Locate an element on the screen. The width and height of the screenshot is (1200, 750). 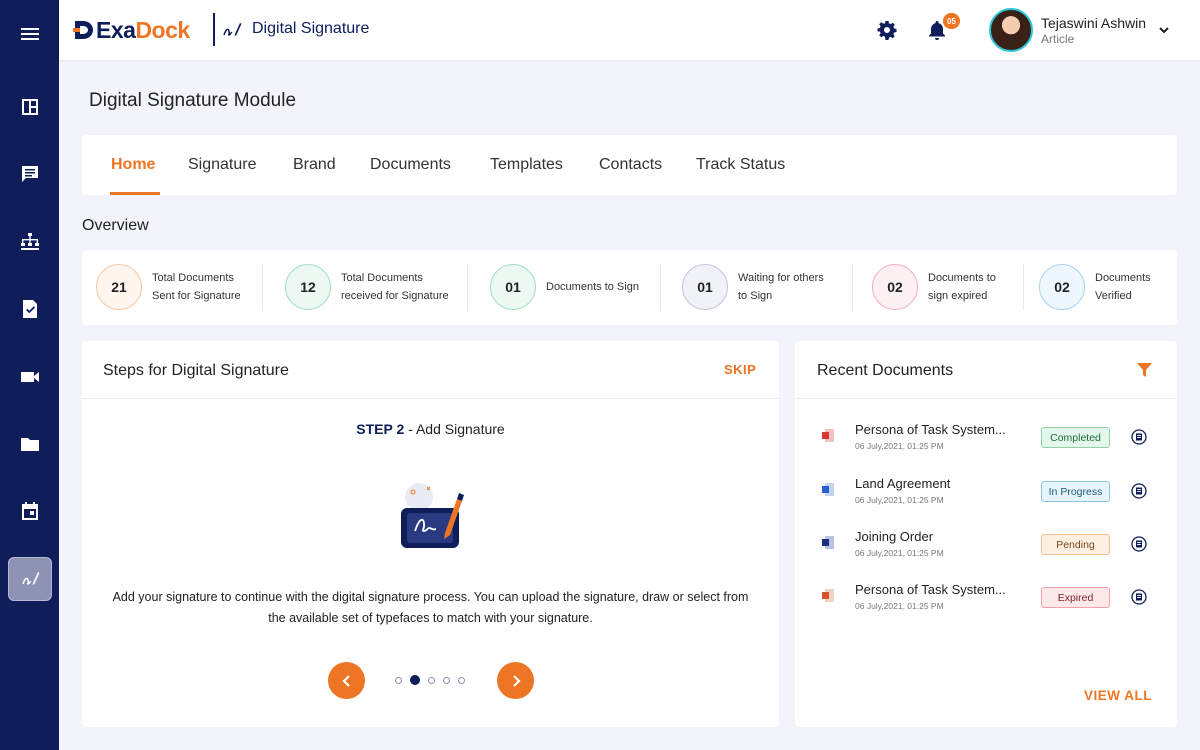
stat-documents-verified: 02 Documents Verified is located at coordinates (1095, 287).